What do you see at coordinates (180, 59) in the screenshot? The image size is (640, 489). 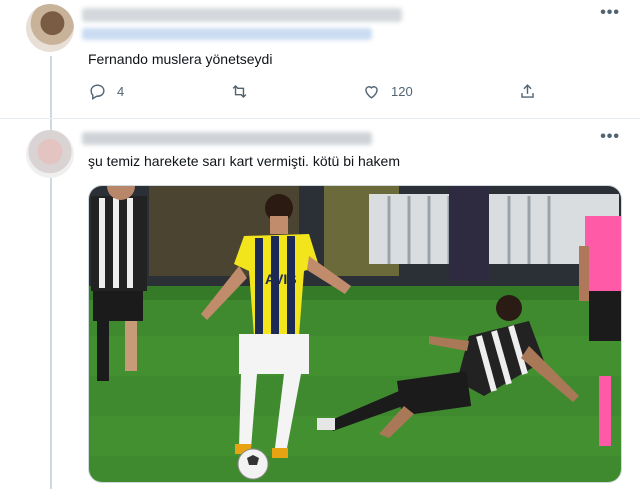 I see `tweet-text: Fernando muslera yönetseydi` at bounding box center [180, 59].